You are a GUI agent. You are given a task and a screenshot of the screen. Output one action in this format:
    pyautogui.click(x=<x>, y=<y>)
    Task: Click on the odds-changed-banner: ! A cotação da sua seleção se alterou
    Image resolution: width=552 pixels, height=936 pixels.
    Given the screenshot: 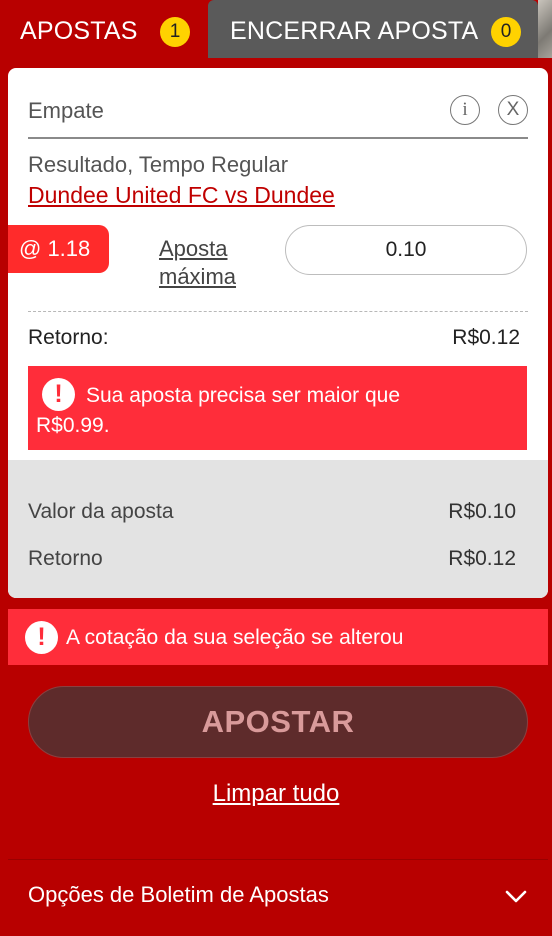 What is the action you would take?
    pyautogui.click(x=278, y=637)
    